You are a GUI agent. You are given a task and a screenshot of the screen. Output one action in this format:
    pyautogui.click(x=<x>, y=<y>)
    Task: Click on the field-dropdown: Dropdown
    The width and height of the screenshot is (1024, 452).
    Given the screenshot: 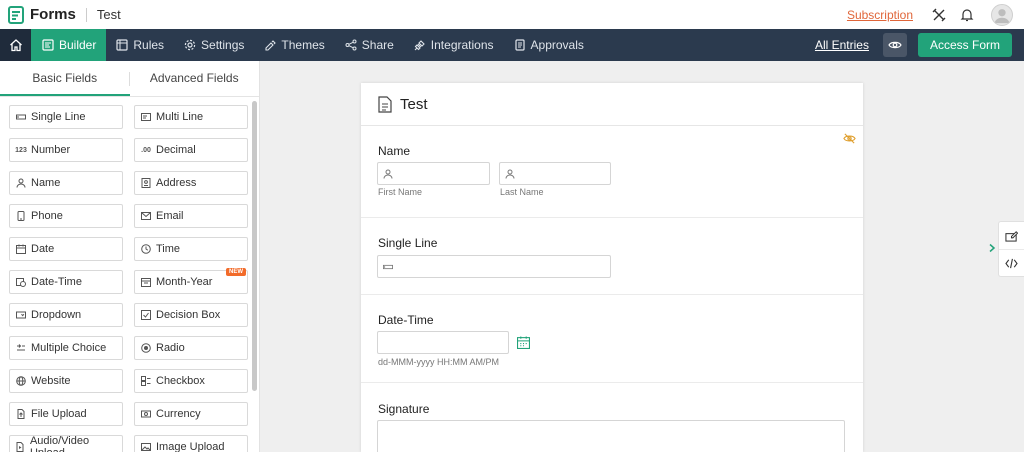 What is the action you would take?
    pyautogui.click(x=66, y=315)
    